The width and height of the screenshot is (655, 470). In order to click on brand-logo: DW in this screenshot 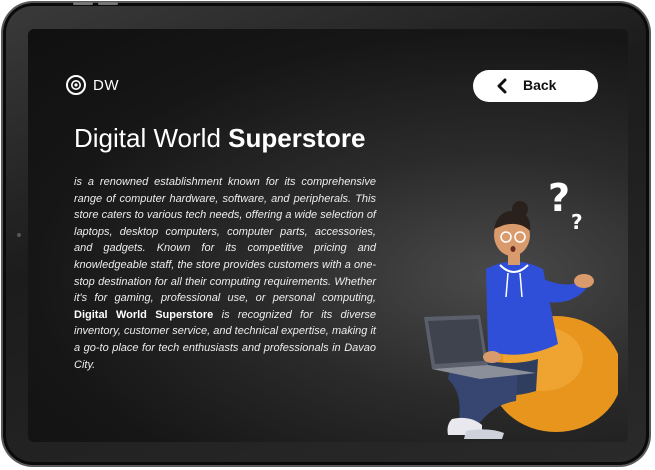, I will do `click(92, 85)`.